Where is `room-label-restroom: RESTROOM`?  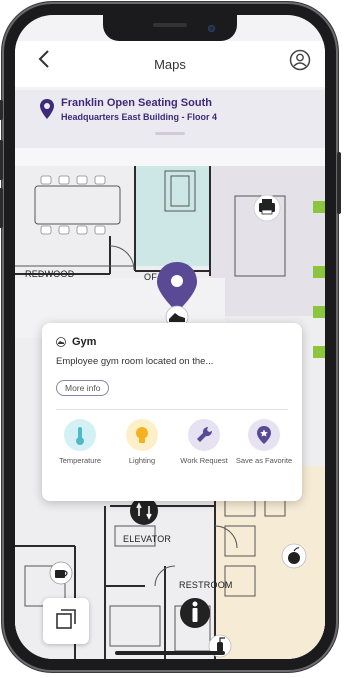
room-label-restroom: RESTROOM is located at coordinates (206, 585).